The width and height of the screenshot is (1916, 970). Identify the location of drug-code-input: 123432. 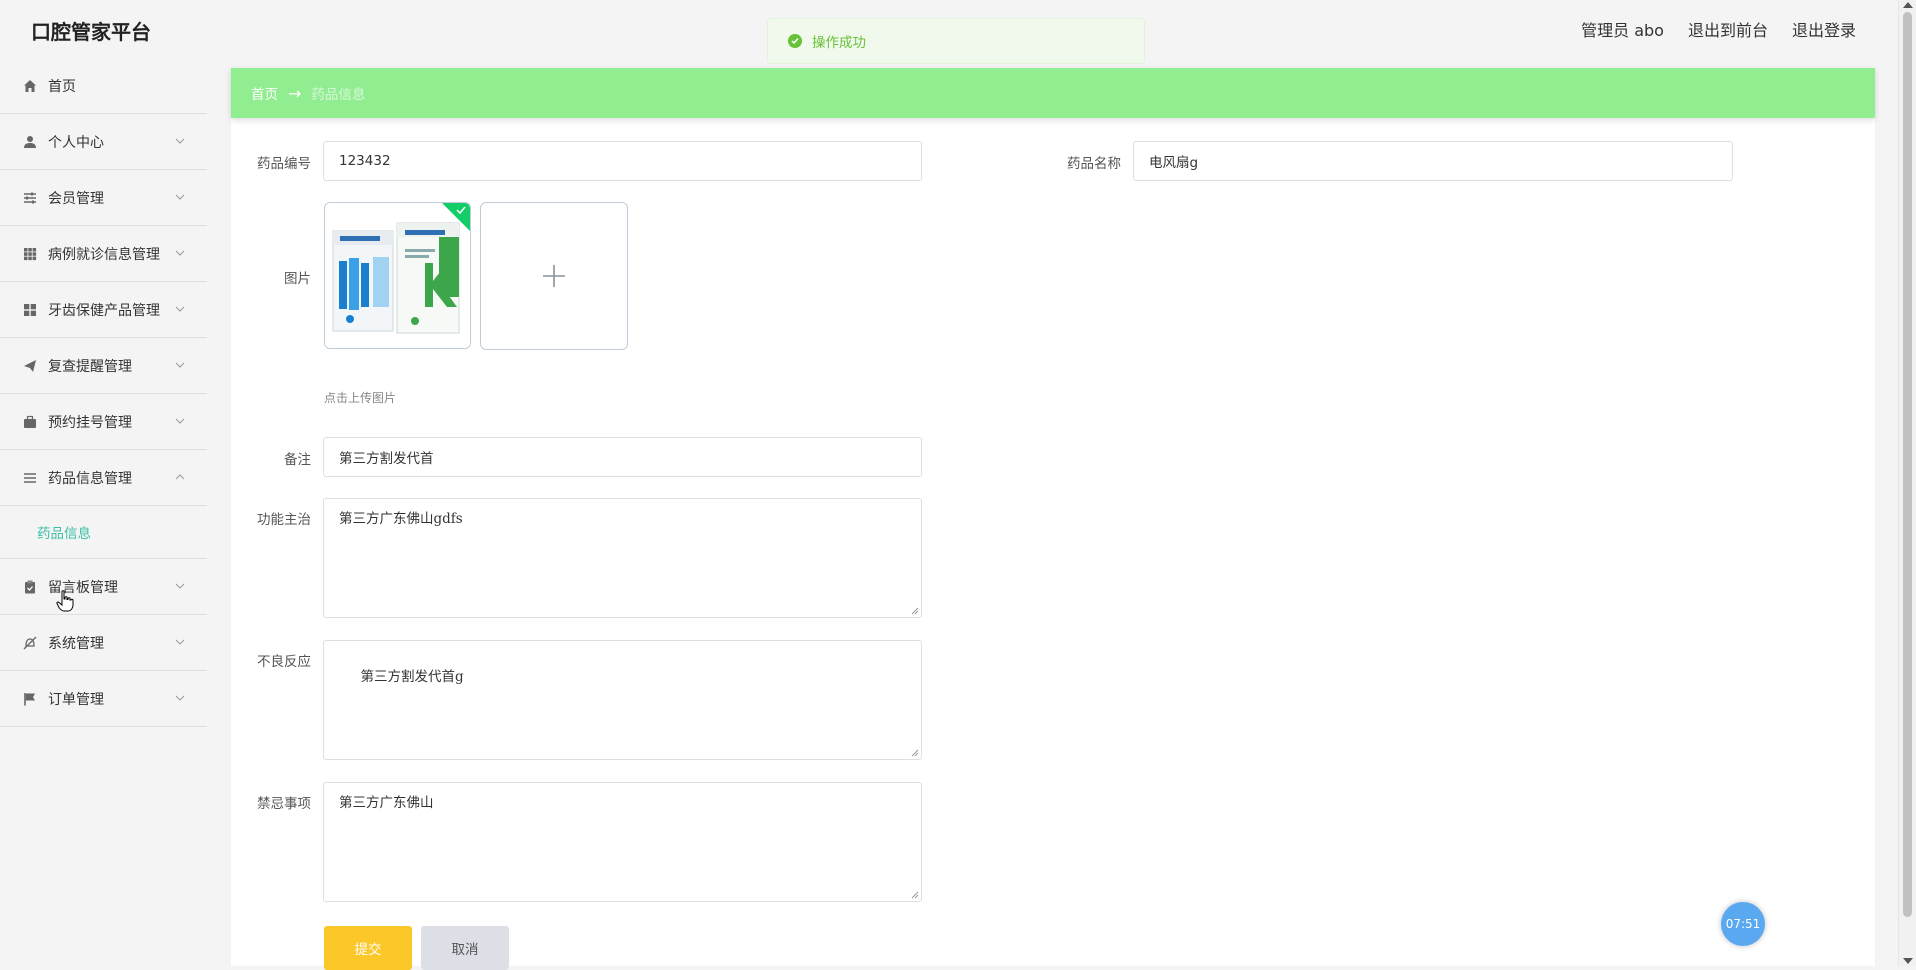
(622, 161).